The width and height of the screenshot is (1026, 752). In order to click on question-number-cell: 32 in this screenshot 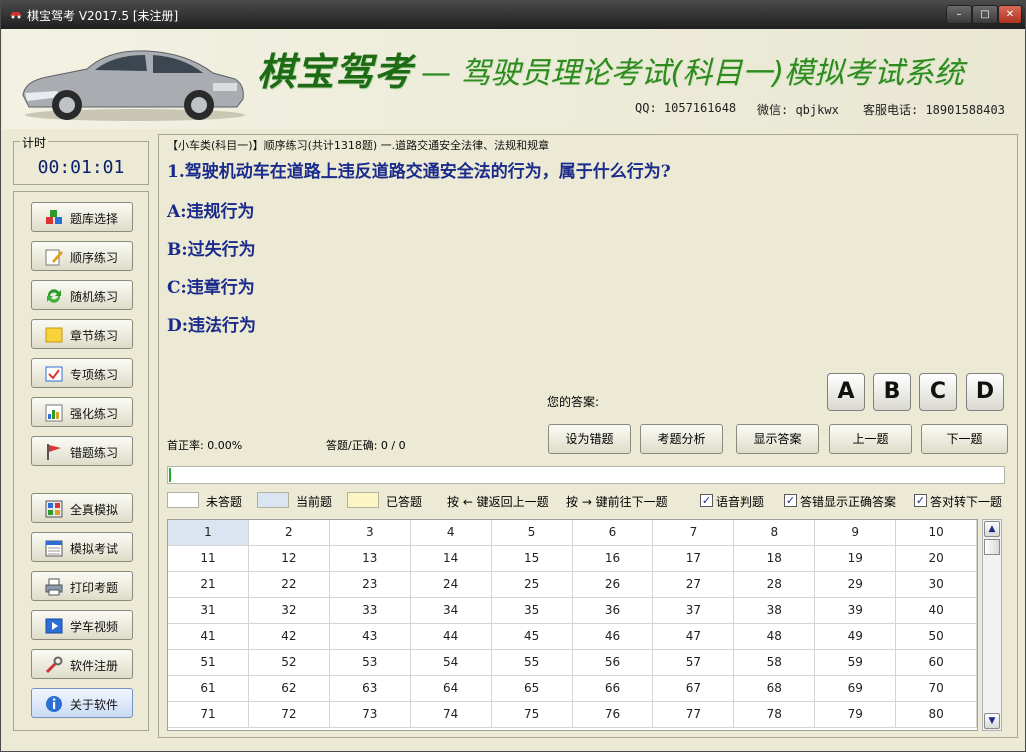, I will do `click(289, 611)`.